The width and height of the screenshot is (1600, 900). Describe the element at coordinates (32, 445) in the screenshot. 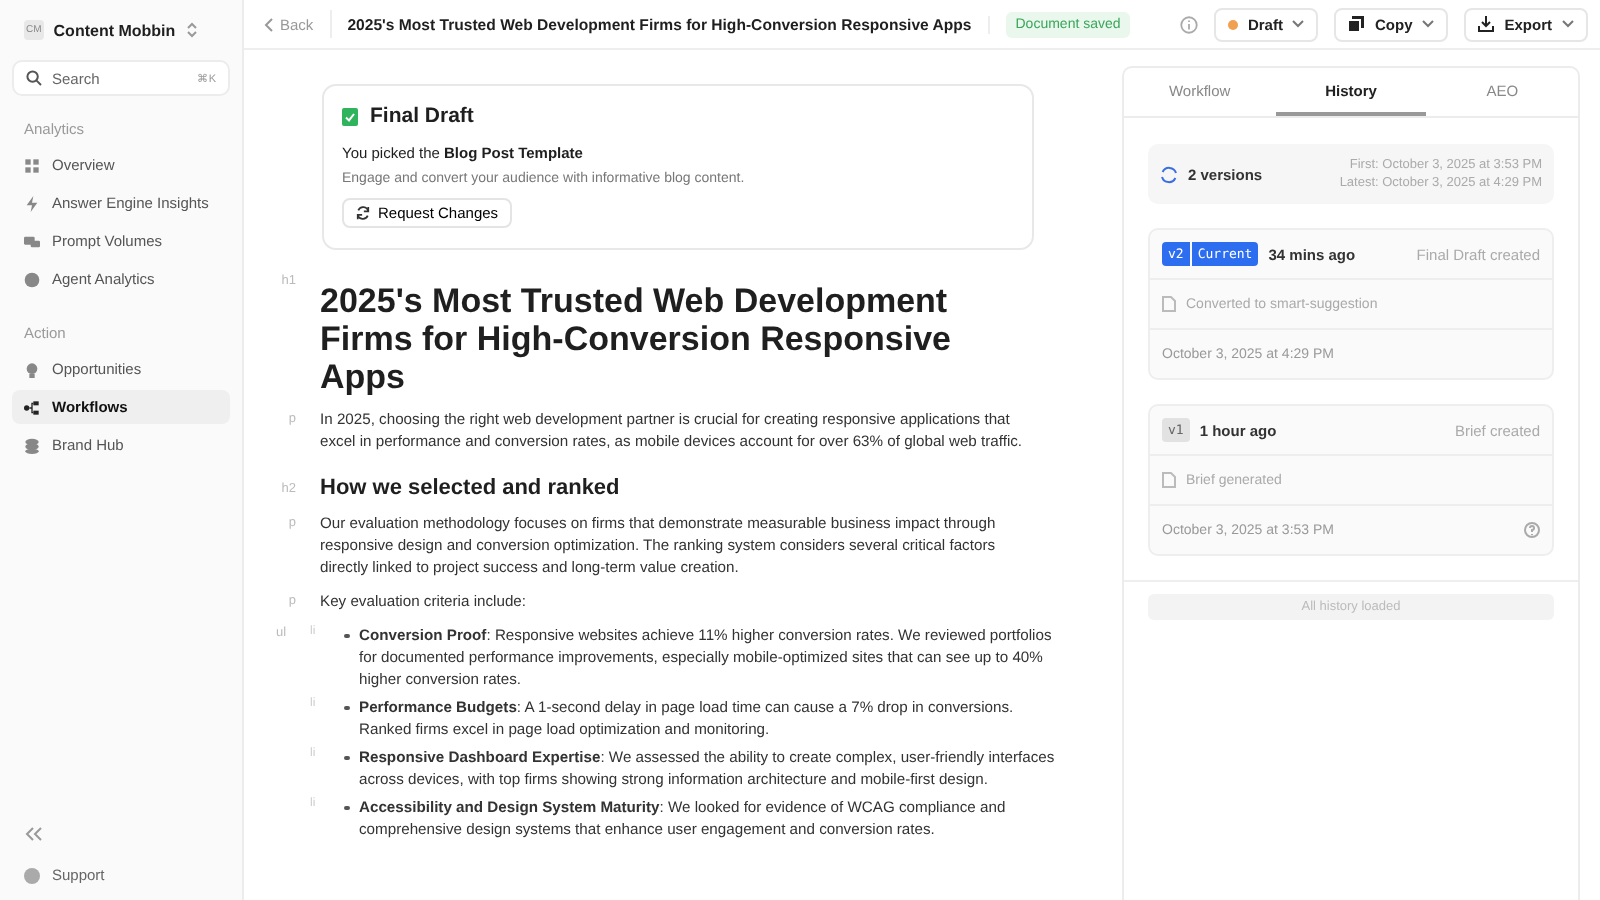

I see `stack-icon` at that location.